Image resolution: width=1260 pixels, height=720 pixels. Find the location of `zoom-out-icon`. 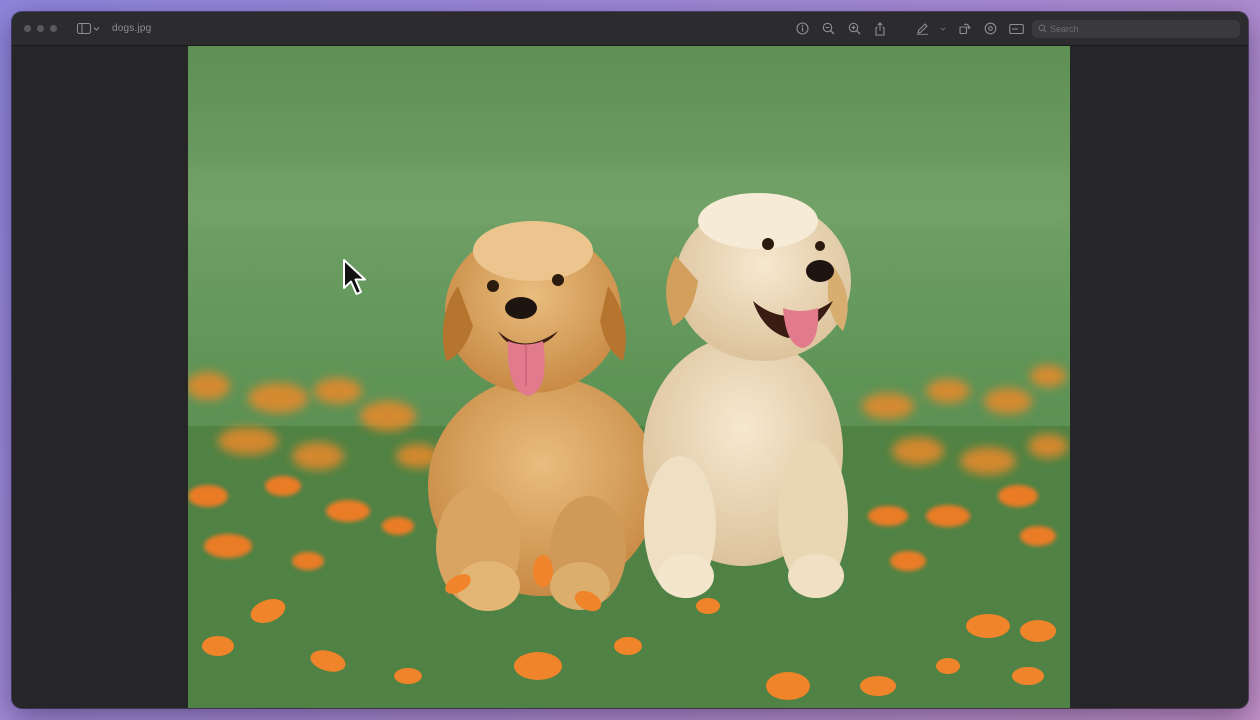

zoom-out-icon is located at coordinates (828, 28).